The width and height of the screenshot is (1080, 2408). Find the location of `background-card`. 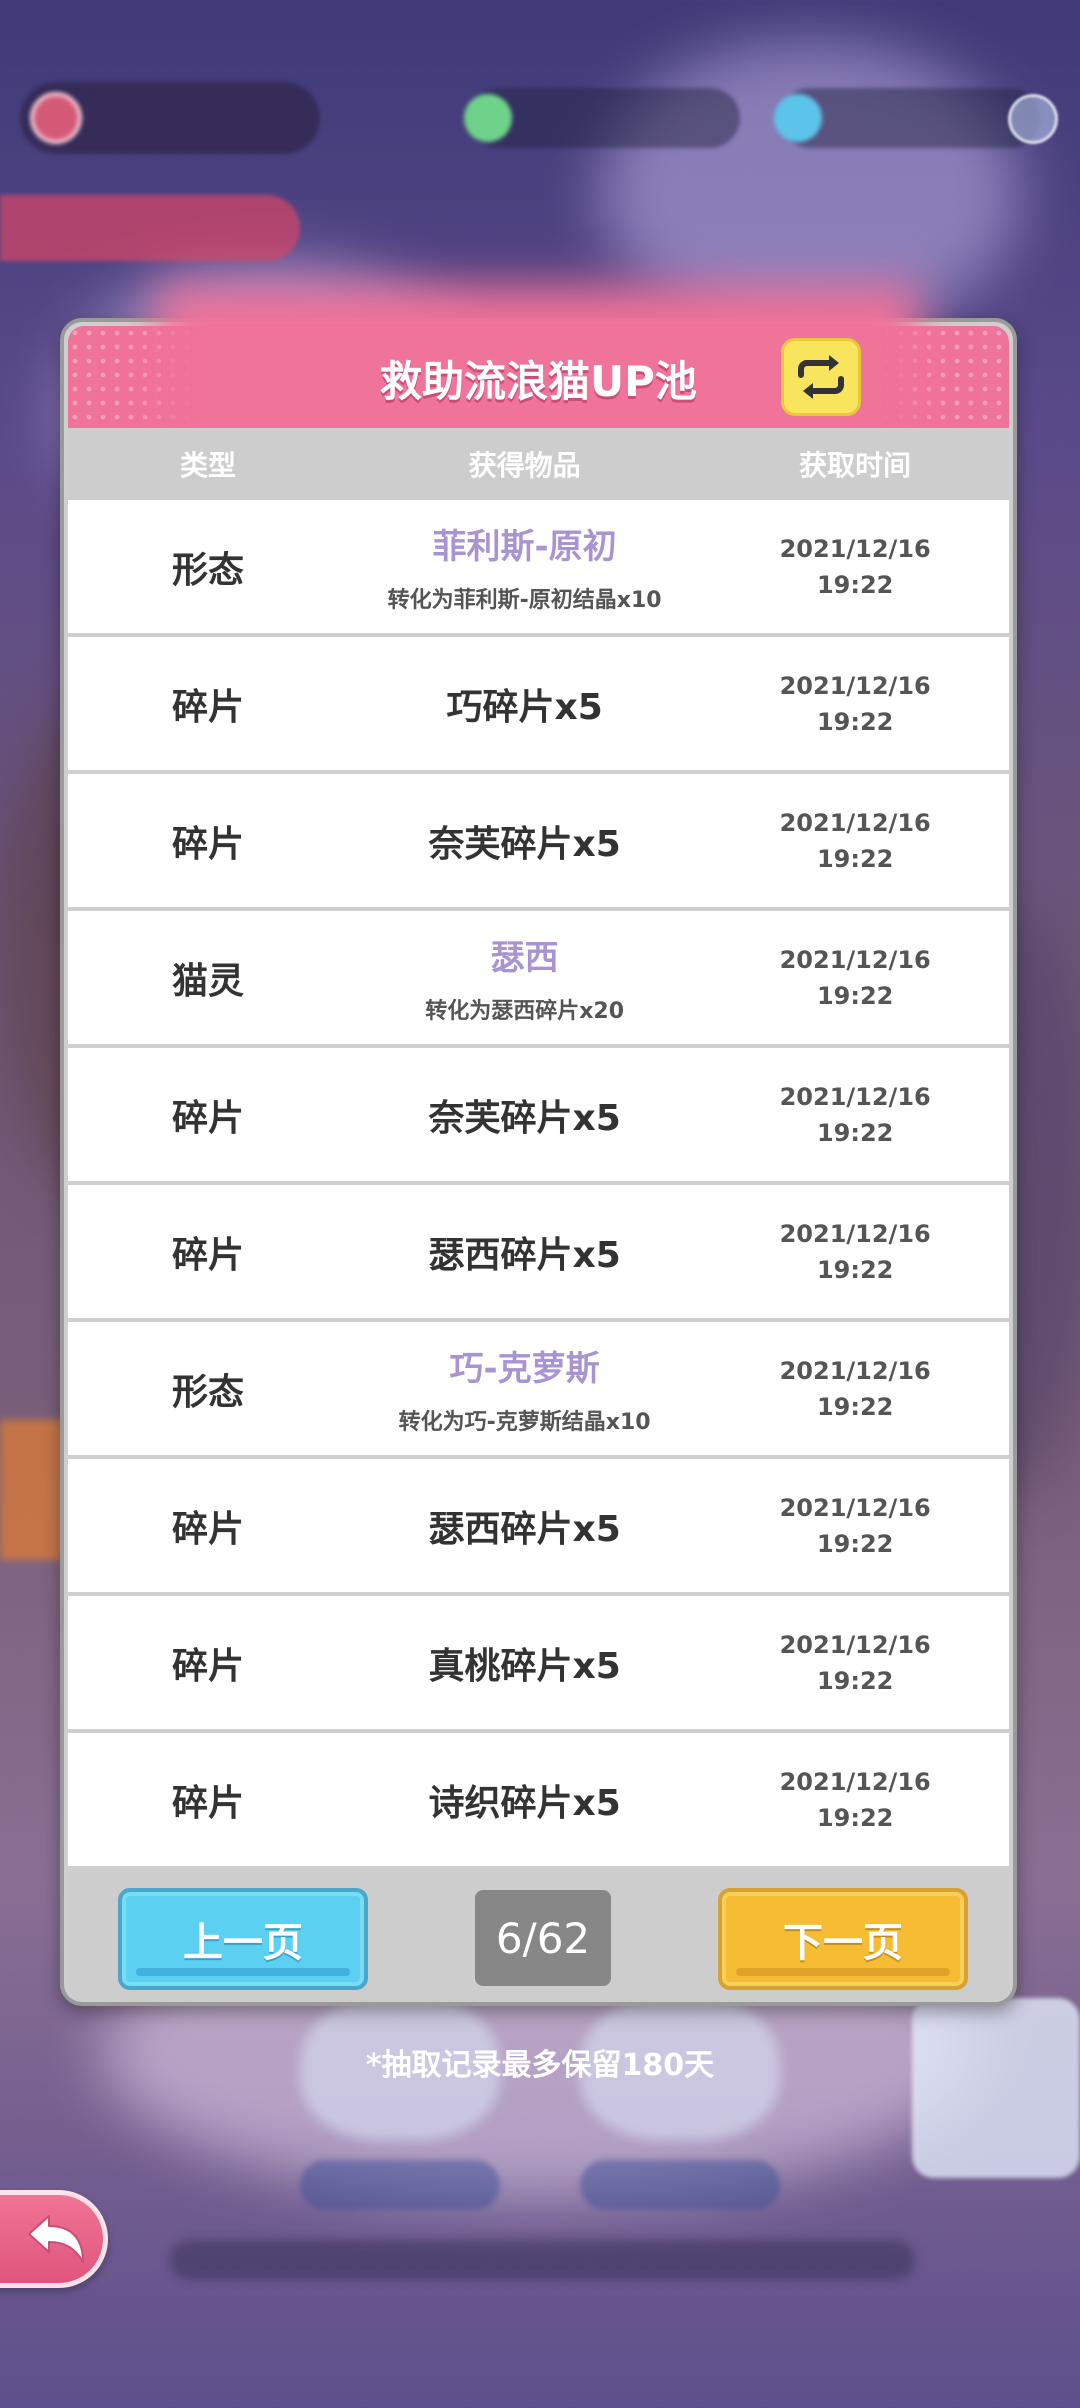

background-card is located at coordinates (996, 2088).